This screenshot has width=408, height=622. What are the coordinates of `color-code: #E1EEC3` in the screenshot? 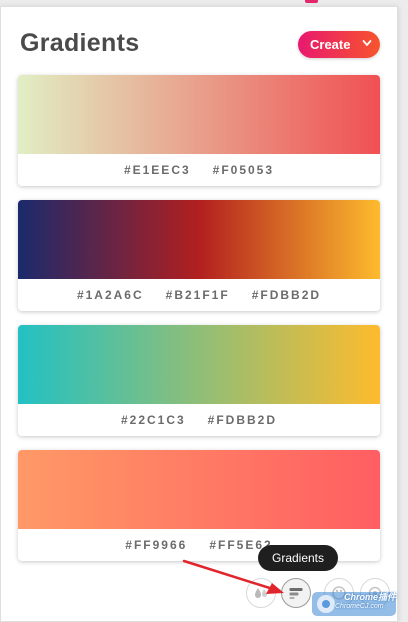 It's located at (157, 170).